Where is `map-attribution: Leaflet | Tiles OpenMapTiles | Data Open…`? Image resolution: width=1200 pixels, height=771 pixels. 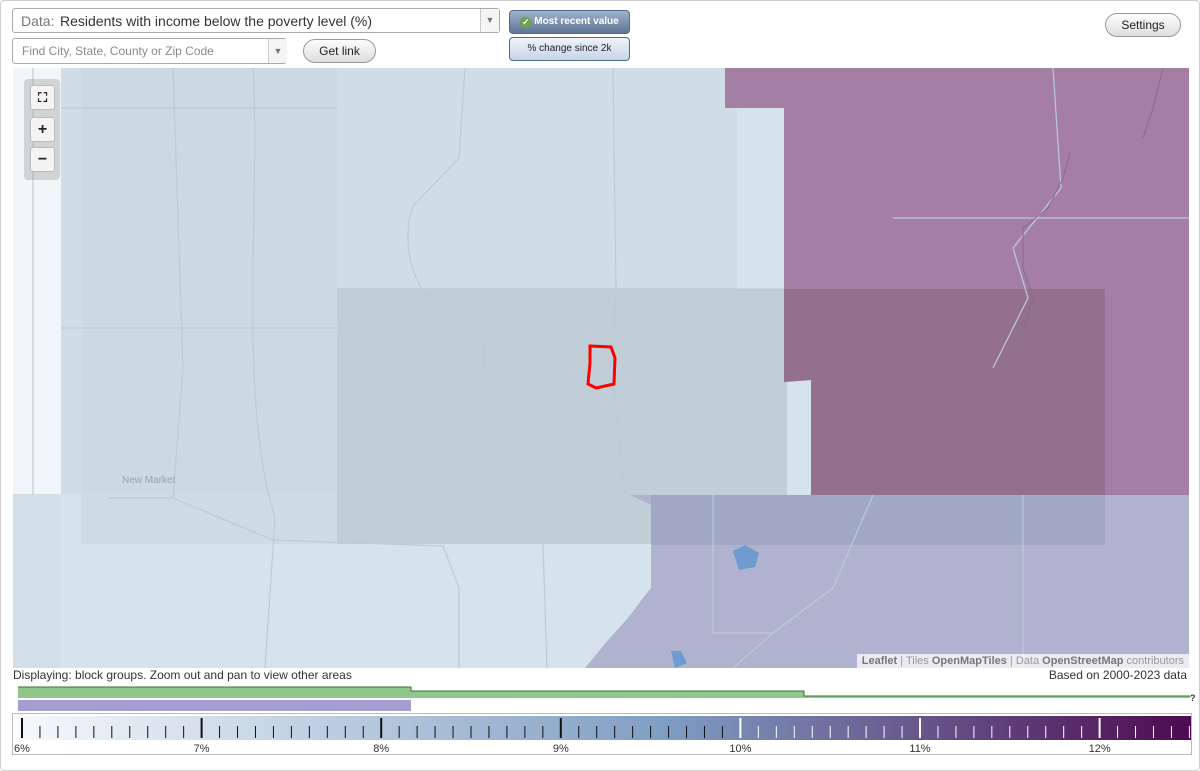
map-attribution: Leaflet | Tiles OpenMapTiles | Data Open… is located at coordinates (1022, 661).